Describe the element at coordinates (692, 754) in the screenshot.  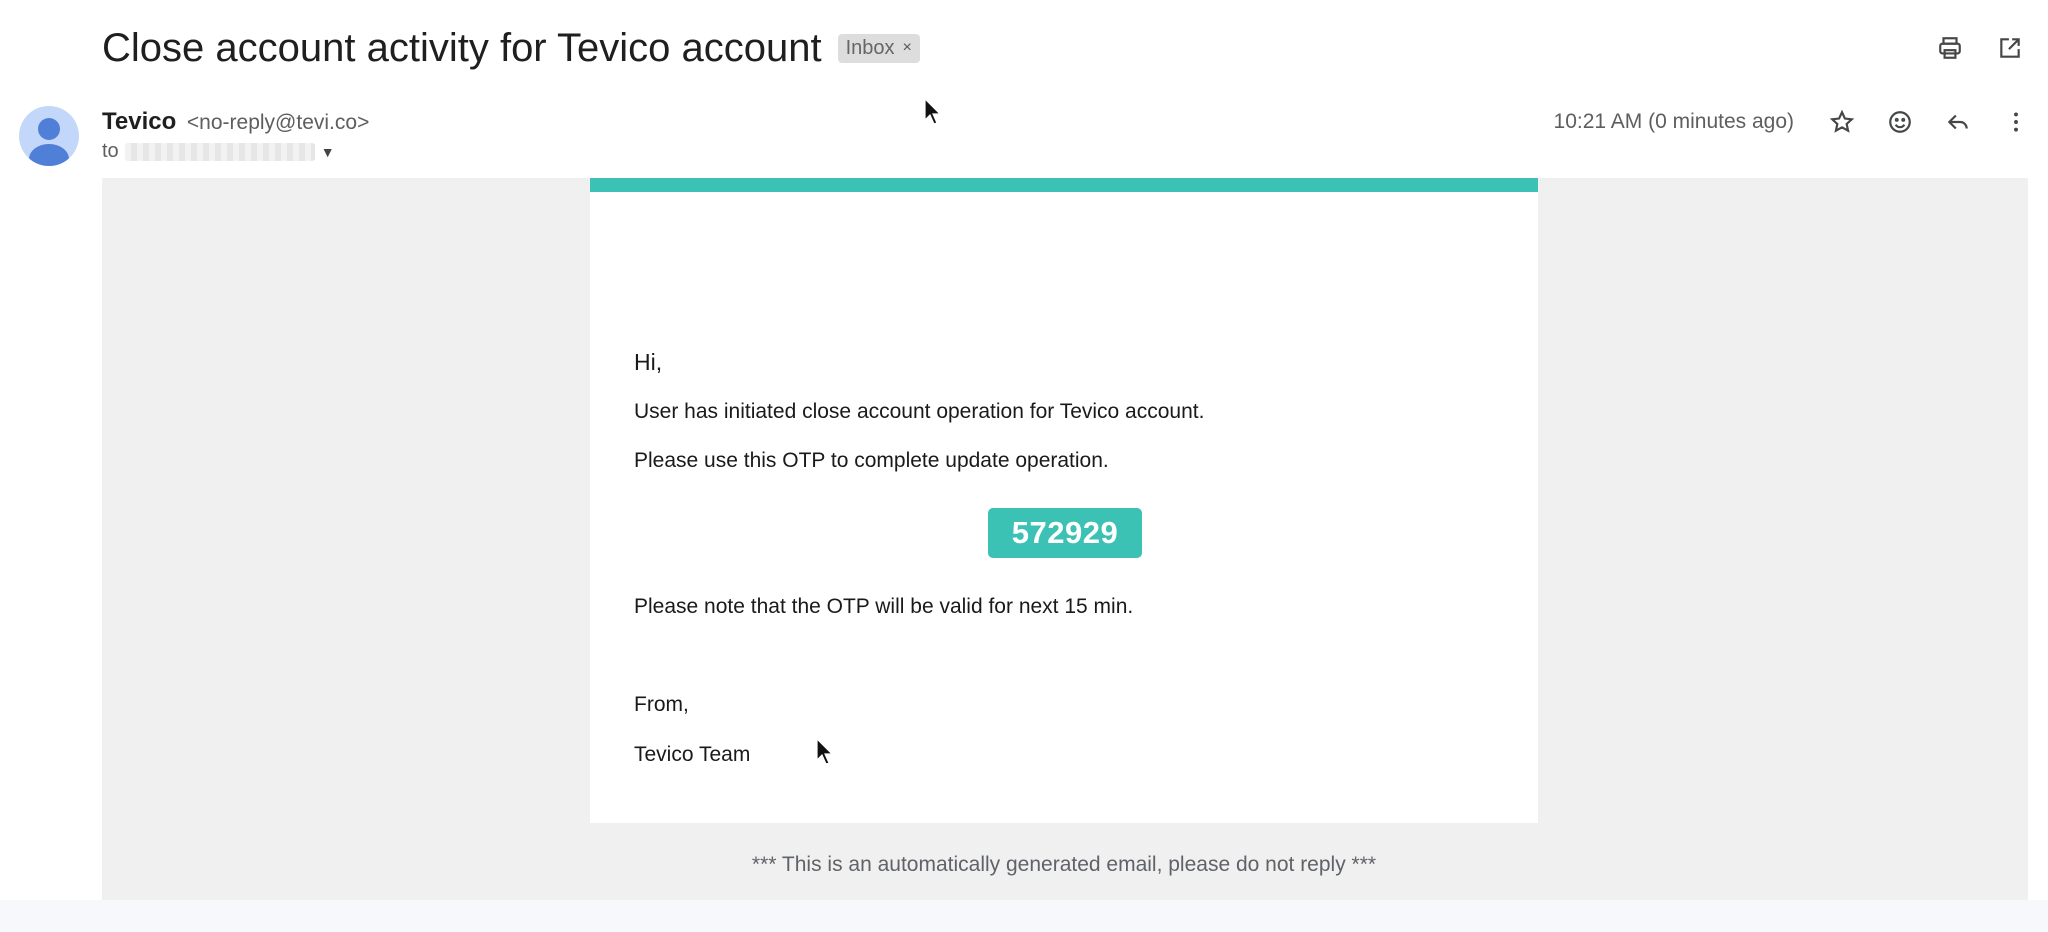
I see `signature: Tevico Team` at that location.